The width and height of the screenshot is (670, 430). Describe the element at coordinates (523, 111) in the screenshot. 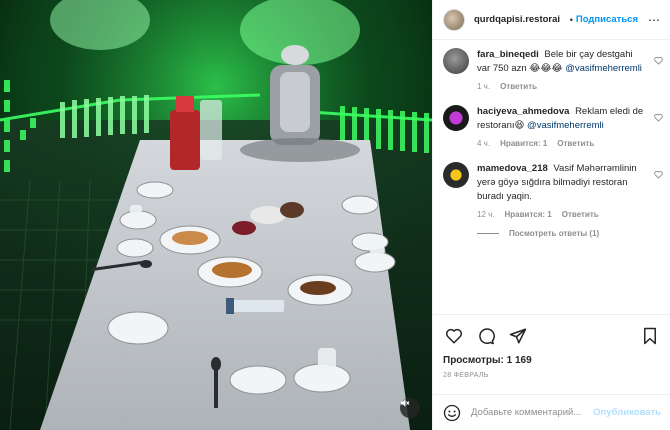

I see `comment-username: haciyeva_ahmedova` at that location.